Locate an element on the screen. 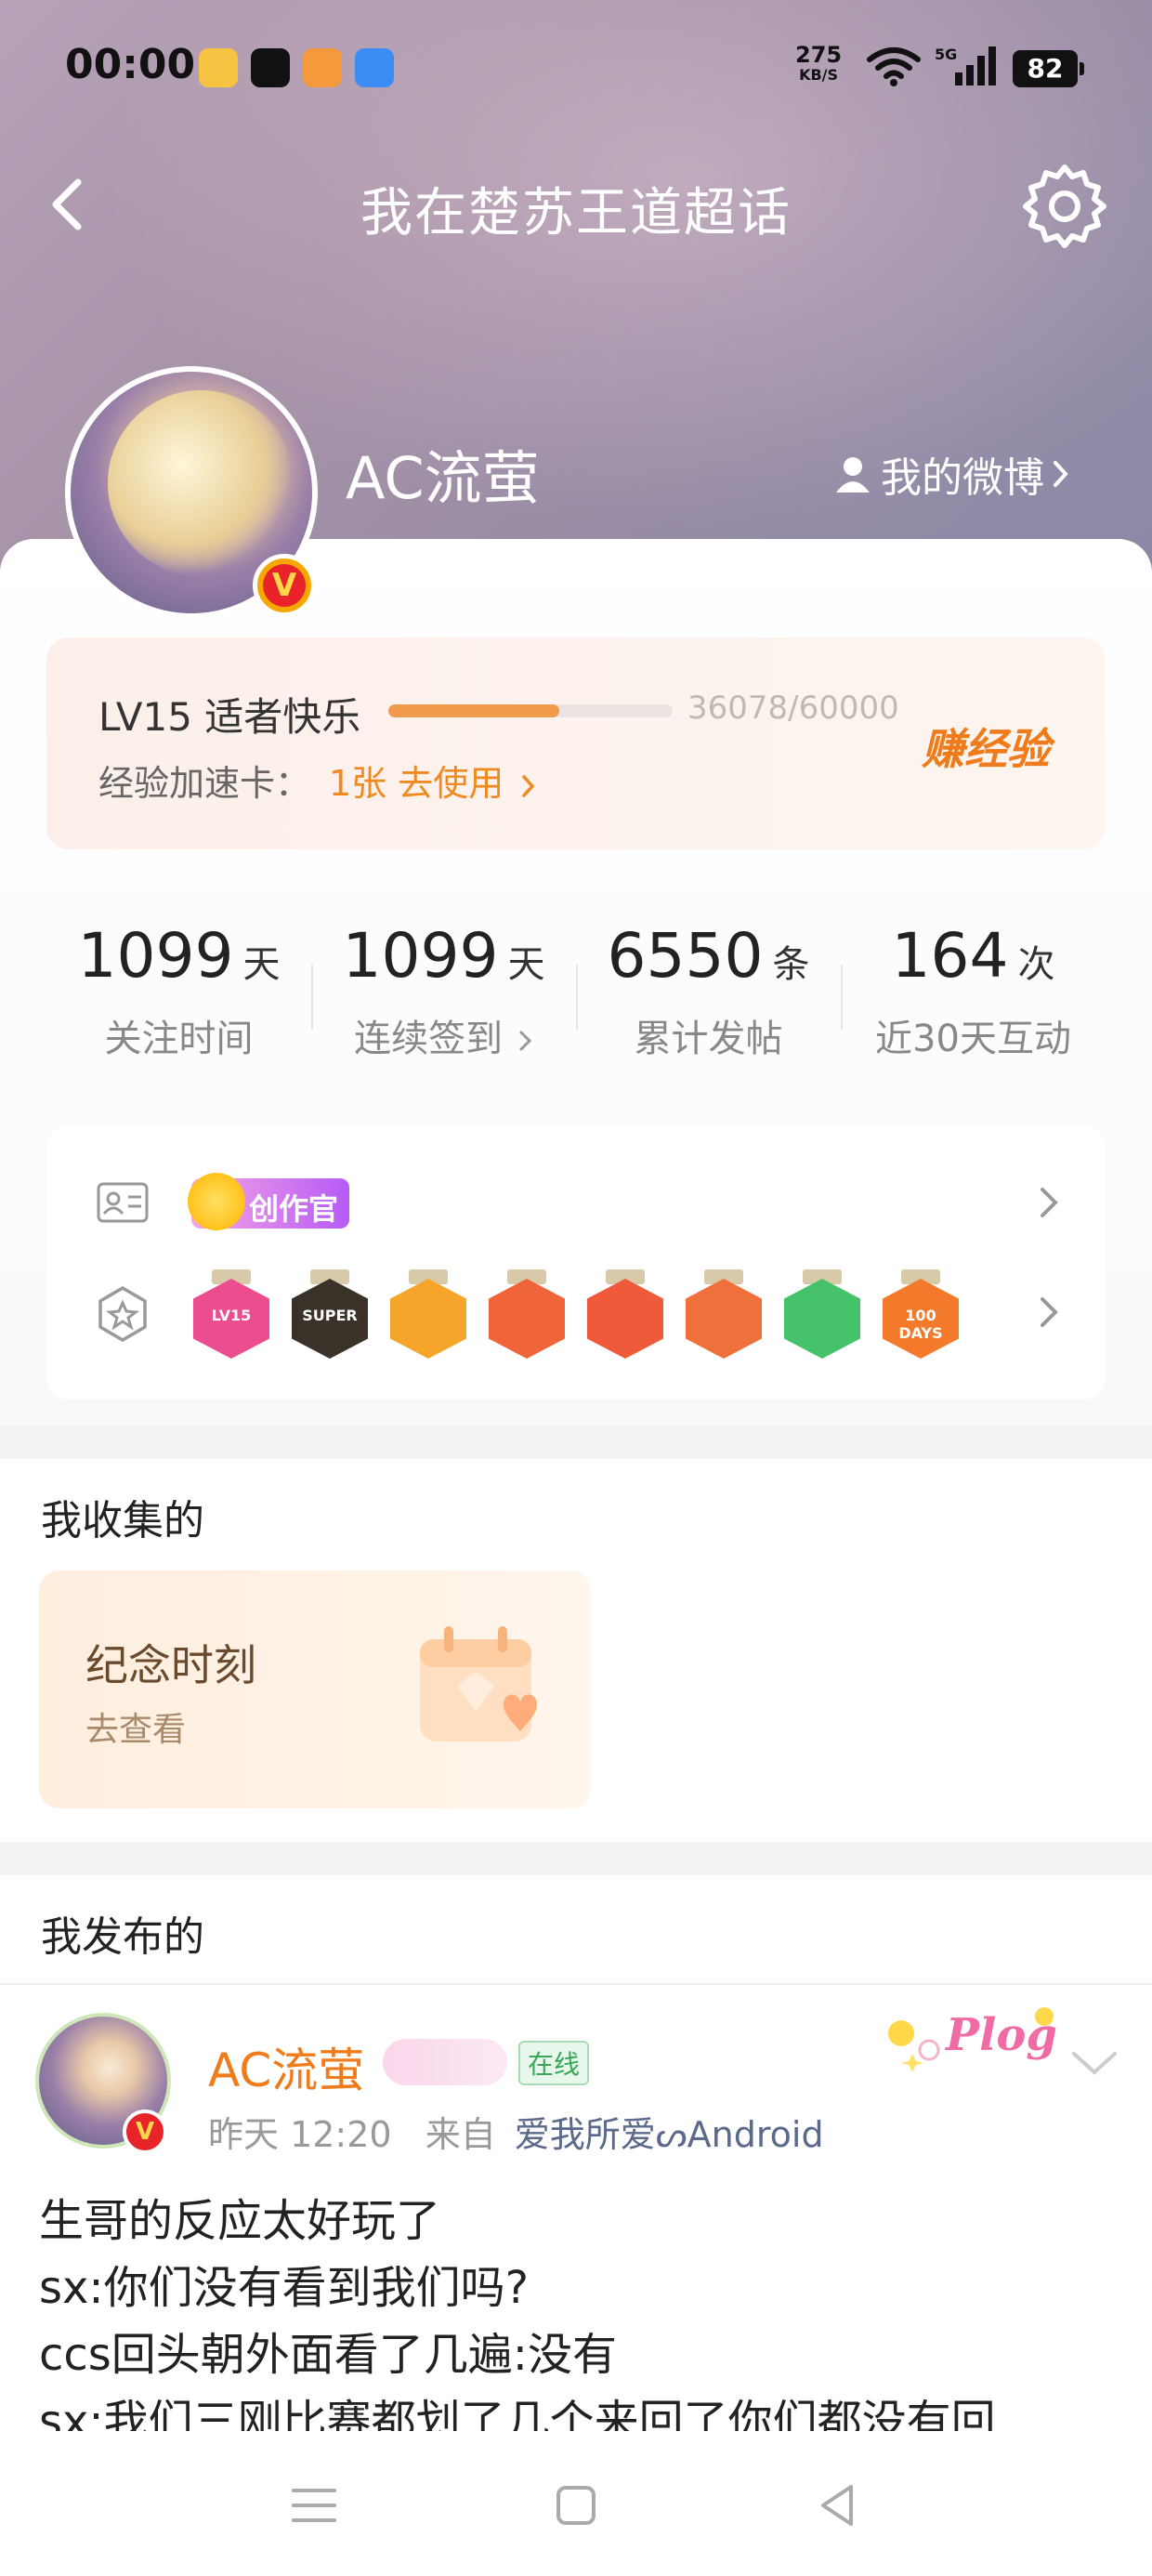  status-bar: 00:00 275 KB/S 5G 82 is located at coordinates (576, 69).